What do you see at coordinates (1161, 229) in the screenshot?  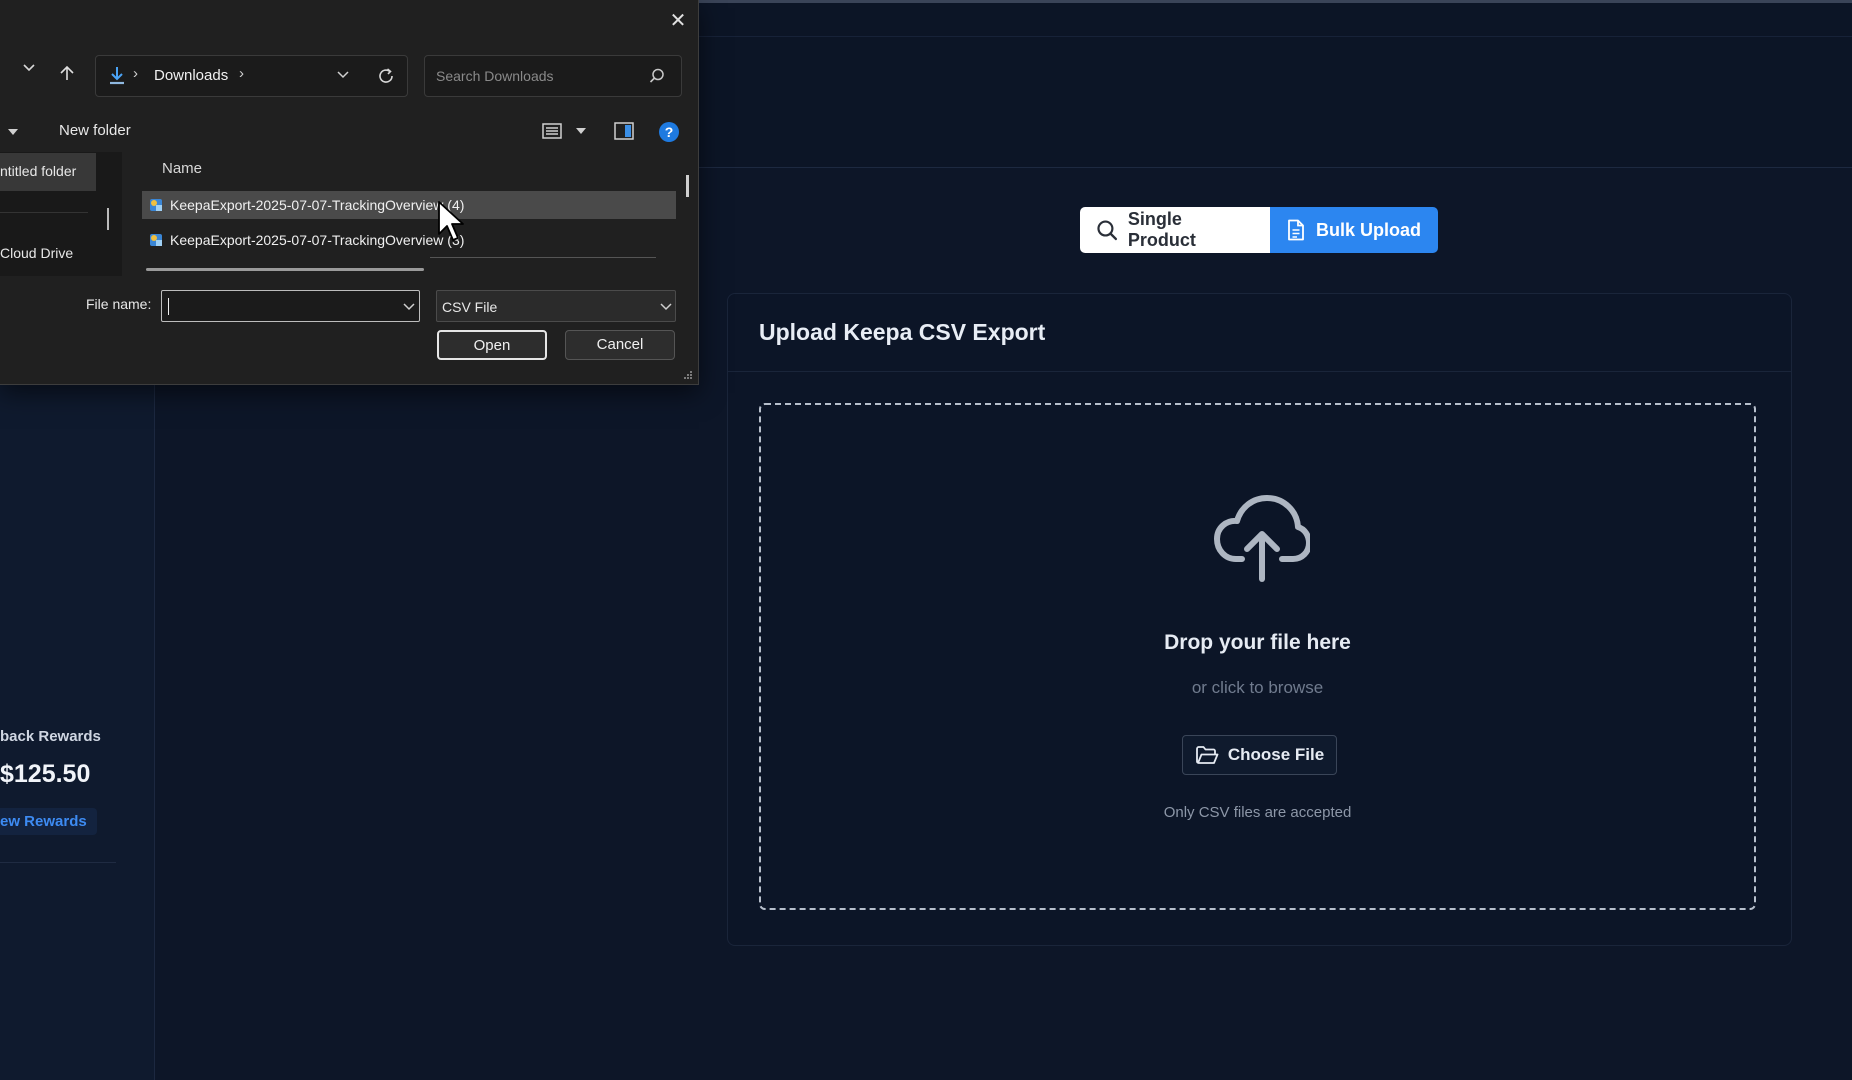 I see `single-product-label: Single Product` at bounding box center [1161, 229].